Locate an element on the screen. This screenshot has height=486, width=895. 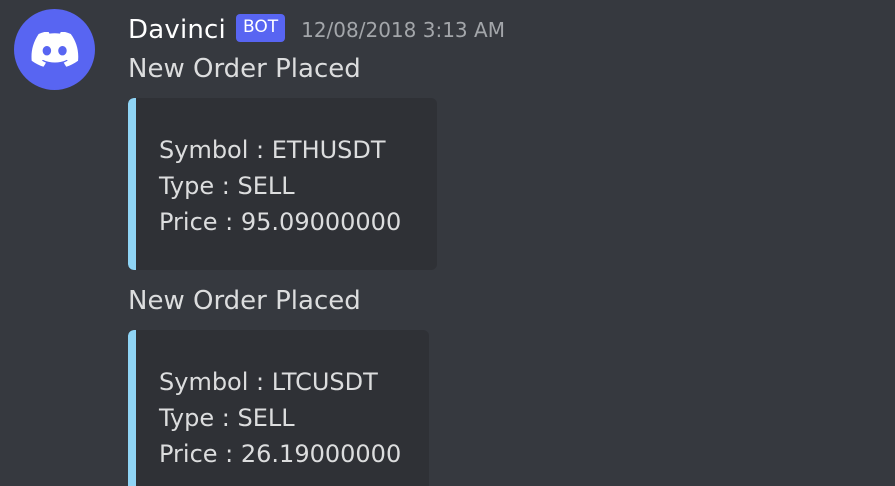
avatar is located at coordinates (54, 49).